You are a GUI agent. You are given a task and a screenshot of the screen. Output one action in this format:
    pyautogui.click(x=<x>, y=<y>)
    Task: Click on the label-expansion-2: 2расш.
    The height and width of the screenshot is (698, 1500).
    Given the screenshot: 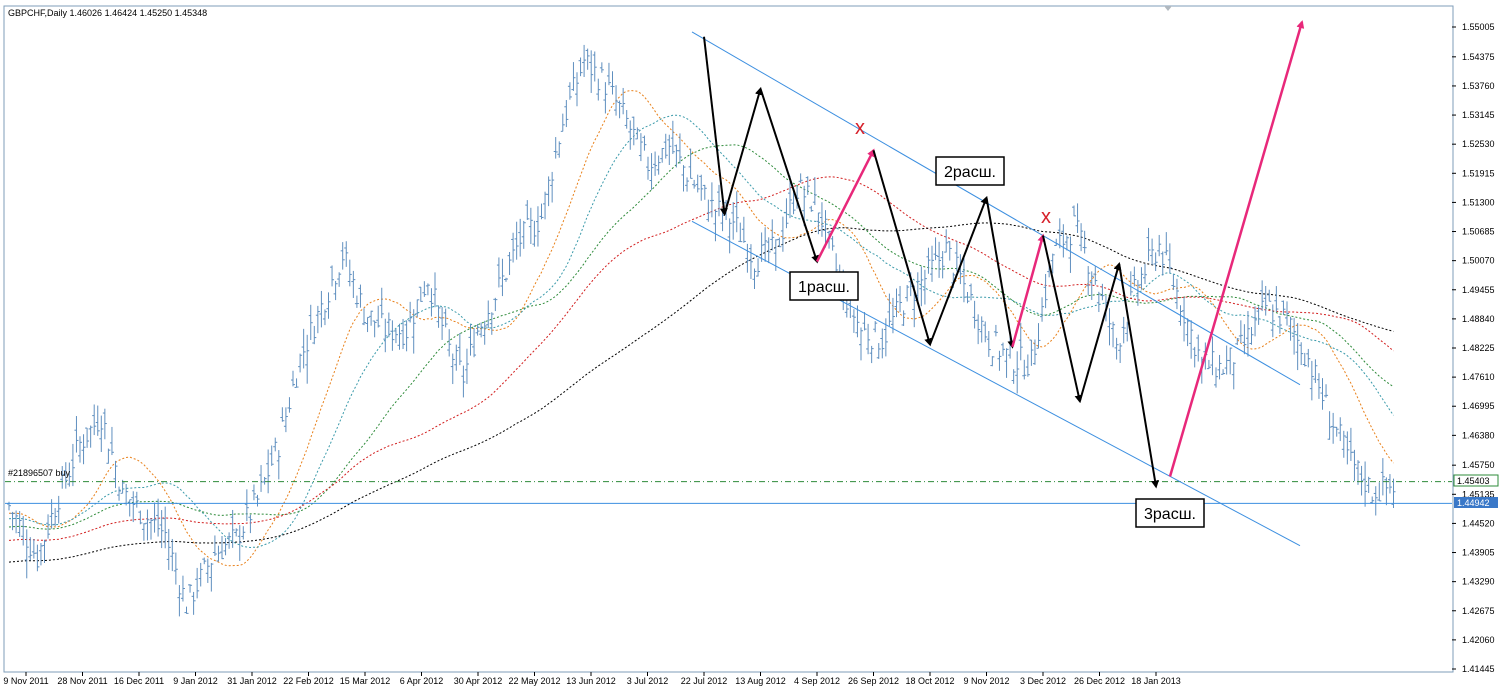 What is the action you would take?
    pyautogui.click(x=970, y=171)
    